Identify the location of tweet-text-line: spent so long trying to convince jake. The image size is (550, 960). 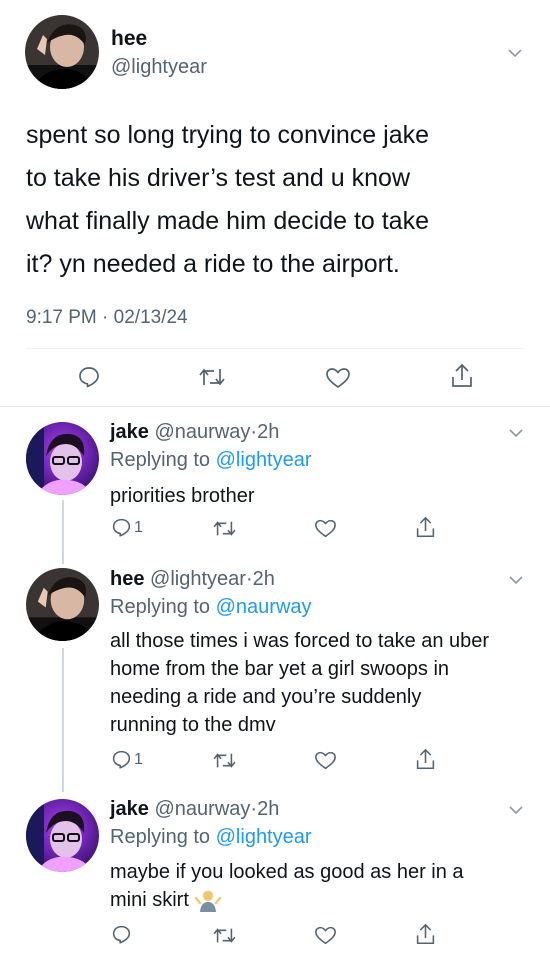
(228, 135).